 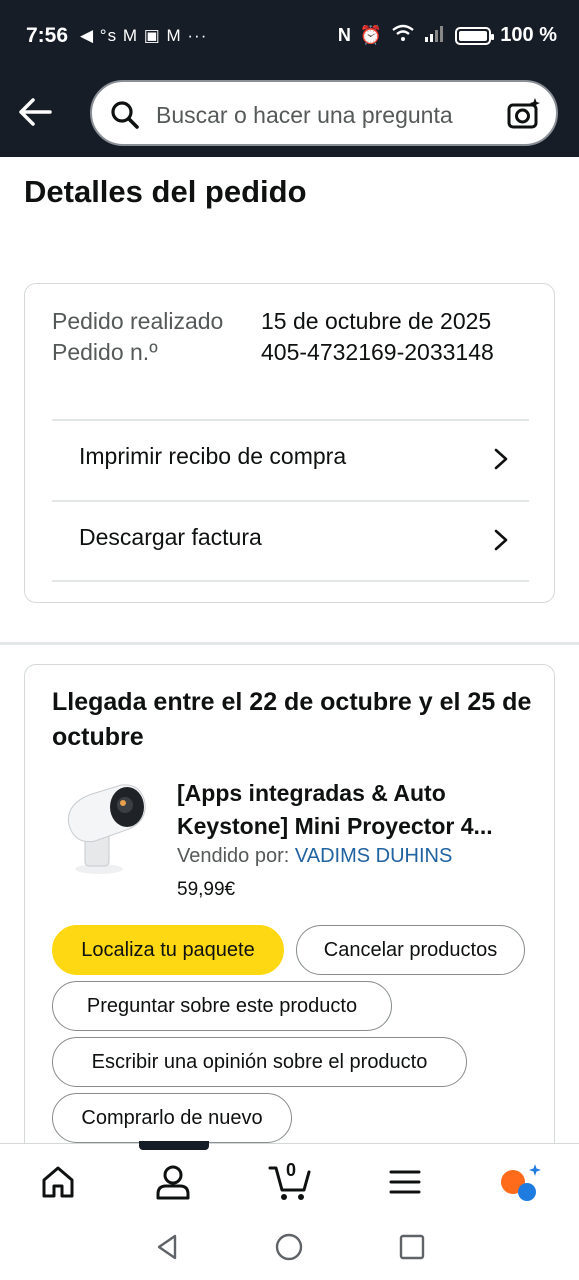 What do you see at coordinates (222, 1006) in the screenshot?
I see `ask-product-button: Preguntar sobre este producto` at bounding box center [222, 1006].